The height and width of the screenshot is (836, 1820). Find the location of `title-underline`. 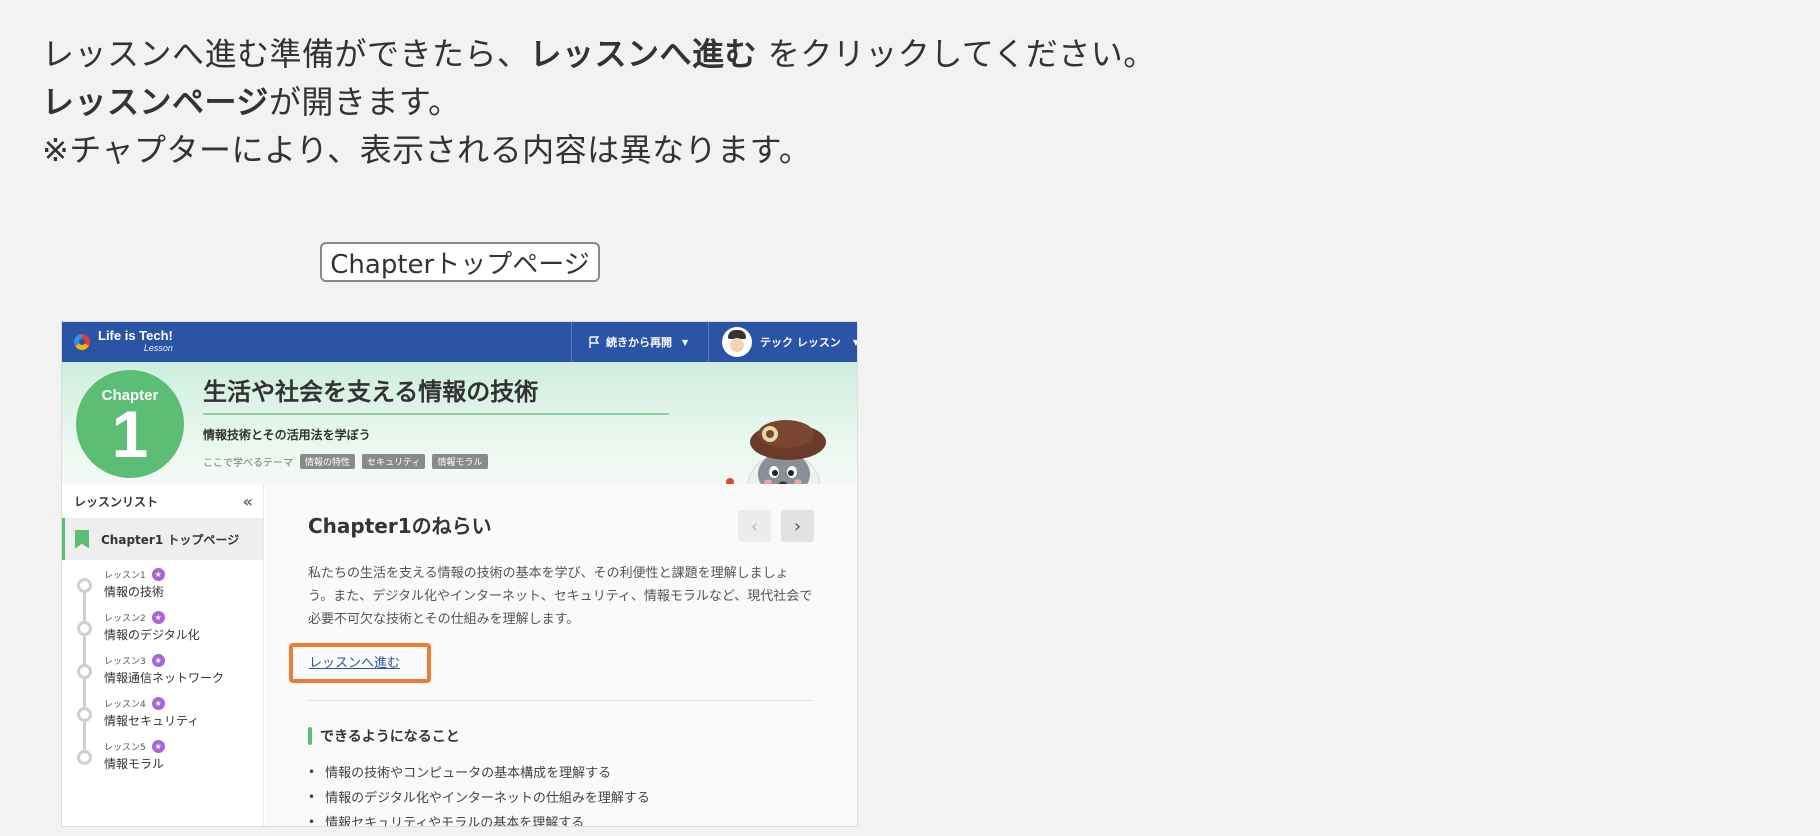

title-underline is located at coordinates (436, 414).